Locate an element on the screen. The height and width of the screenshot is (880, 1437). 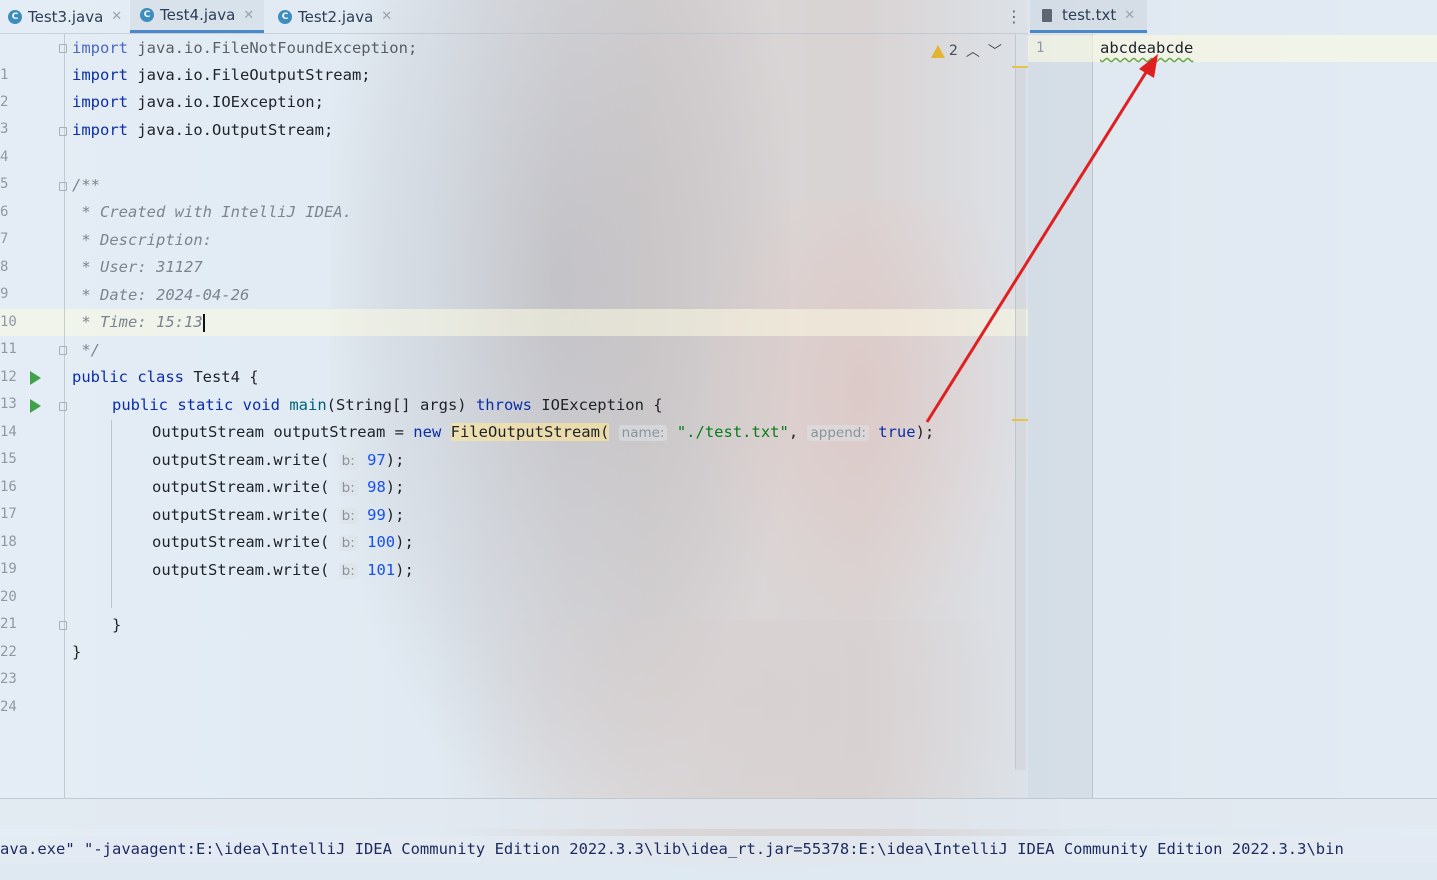
arrow-head is located at coordinates (1148, 66).